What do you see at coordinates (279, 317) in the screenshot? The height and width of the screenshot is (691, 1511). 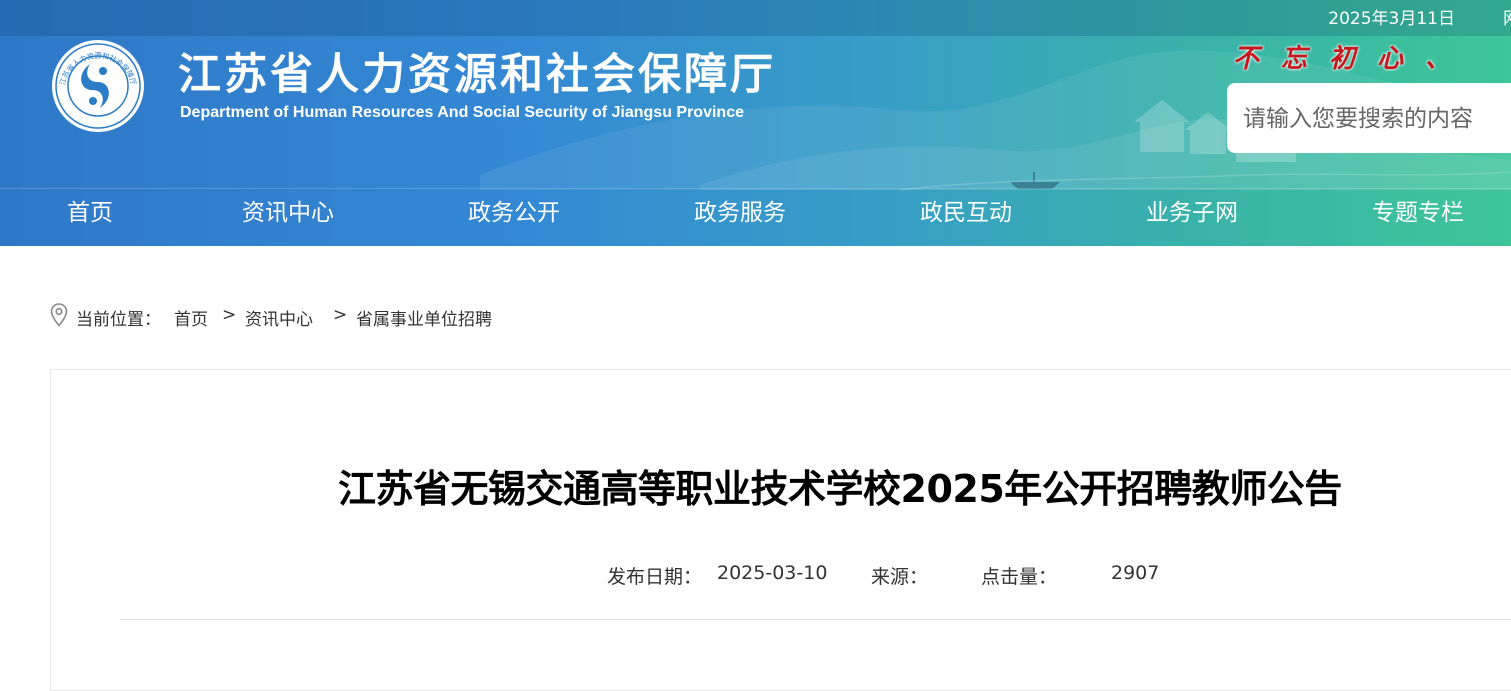 I see `breadcrumb-item-news: 资讯中心` at bounding box center [279, 317].